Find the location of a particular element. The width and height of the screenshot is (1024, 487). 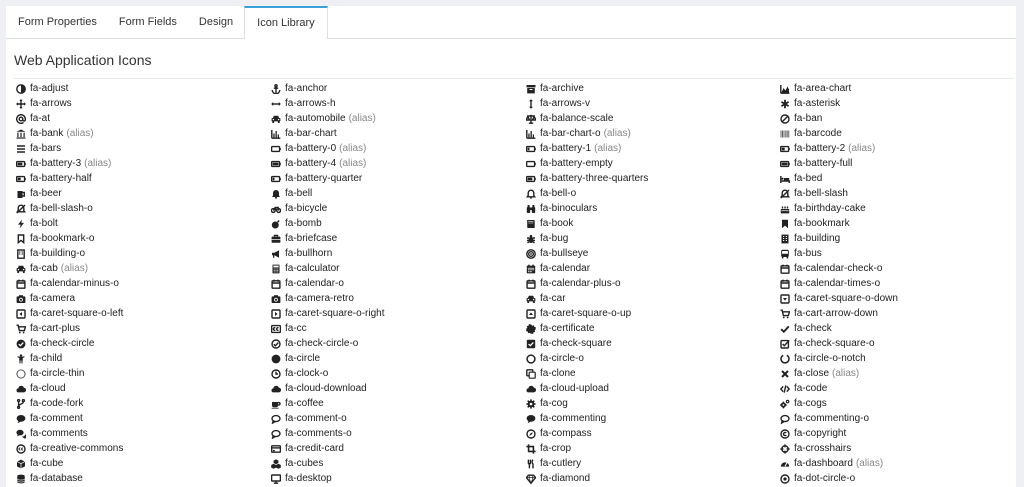

icon-list-item: fa-calendar-o is located at coordinates (398, 283).